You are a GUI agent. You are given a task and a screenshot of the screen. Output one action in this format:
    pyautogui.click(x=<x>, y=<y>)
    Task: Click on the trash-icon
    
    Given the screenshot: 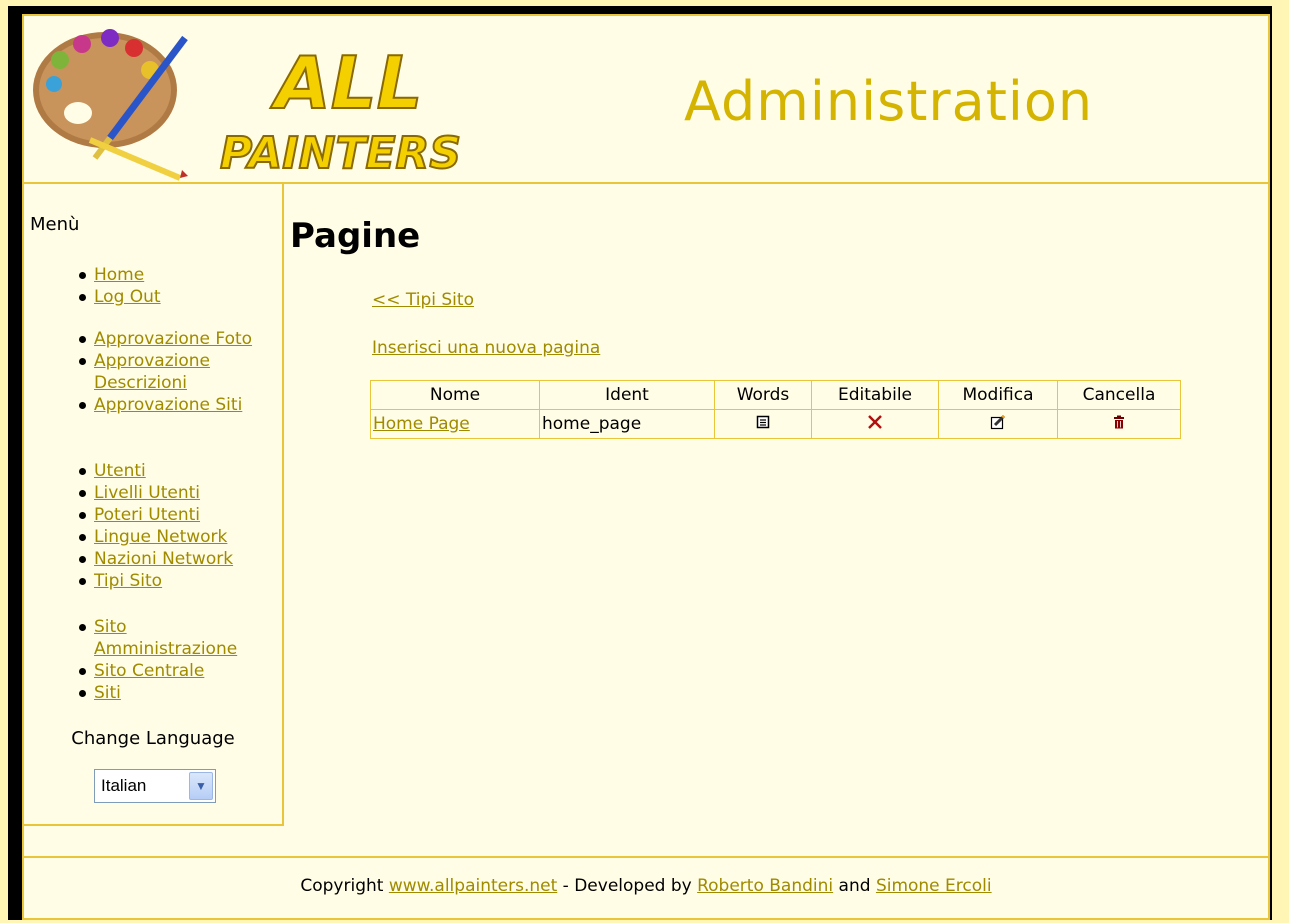 What is the action you would take?
    pyautogui.click(x=1119, y=422)
    